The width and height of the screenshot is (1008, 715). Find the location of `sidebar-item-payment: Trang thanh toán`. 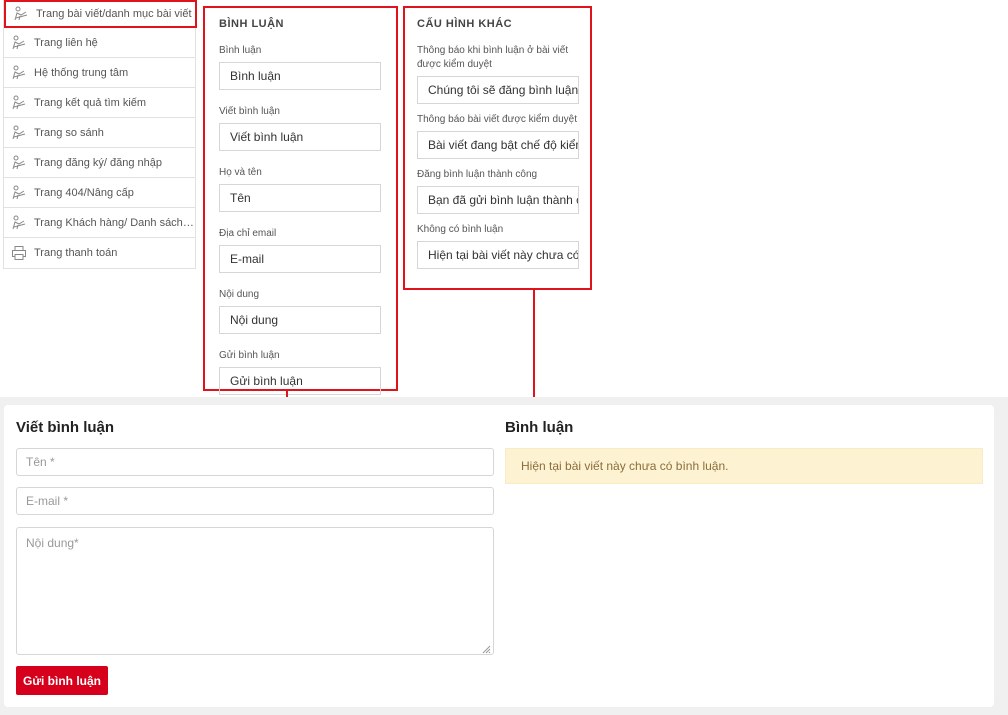

sidebar-item-payment: Trang thanh toán is located at coordinates (99, 253).